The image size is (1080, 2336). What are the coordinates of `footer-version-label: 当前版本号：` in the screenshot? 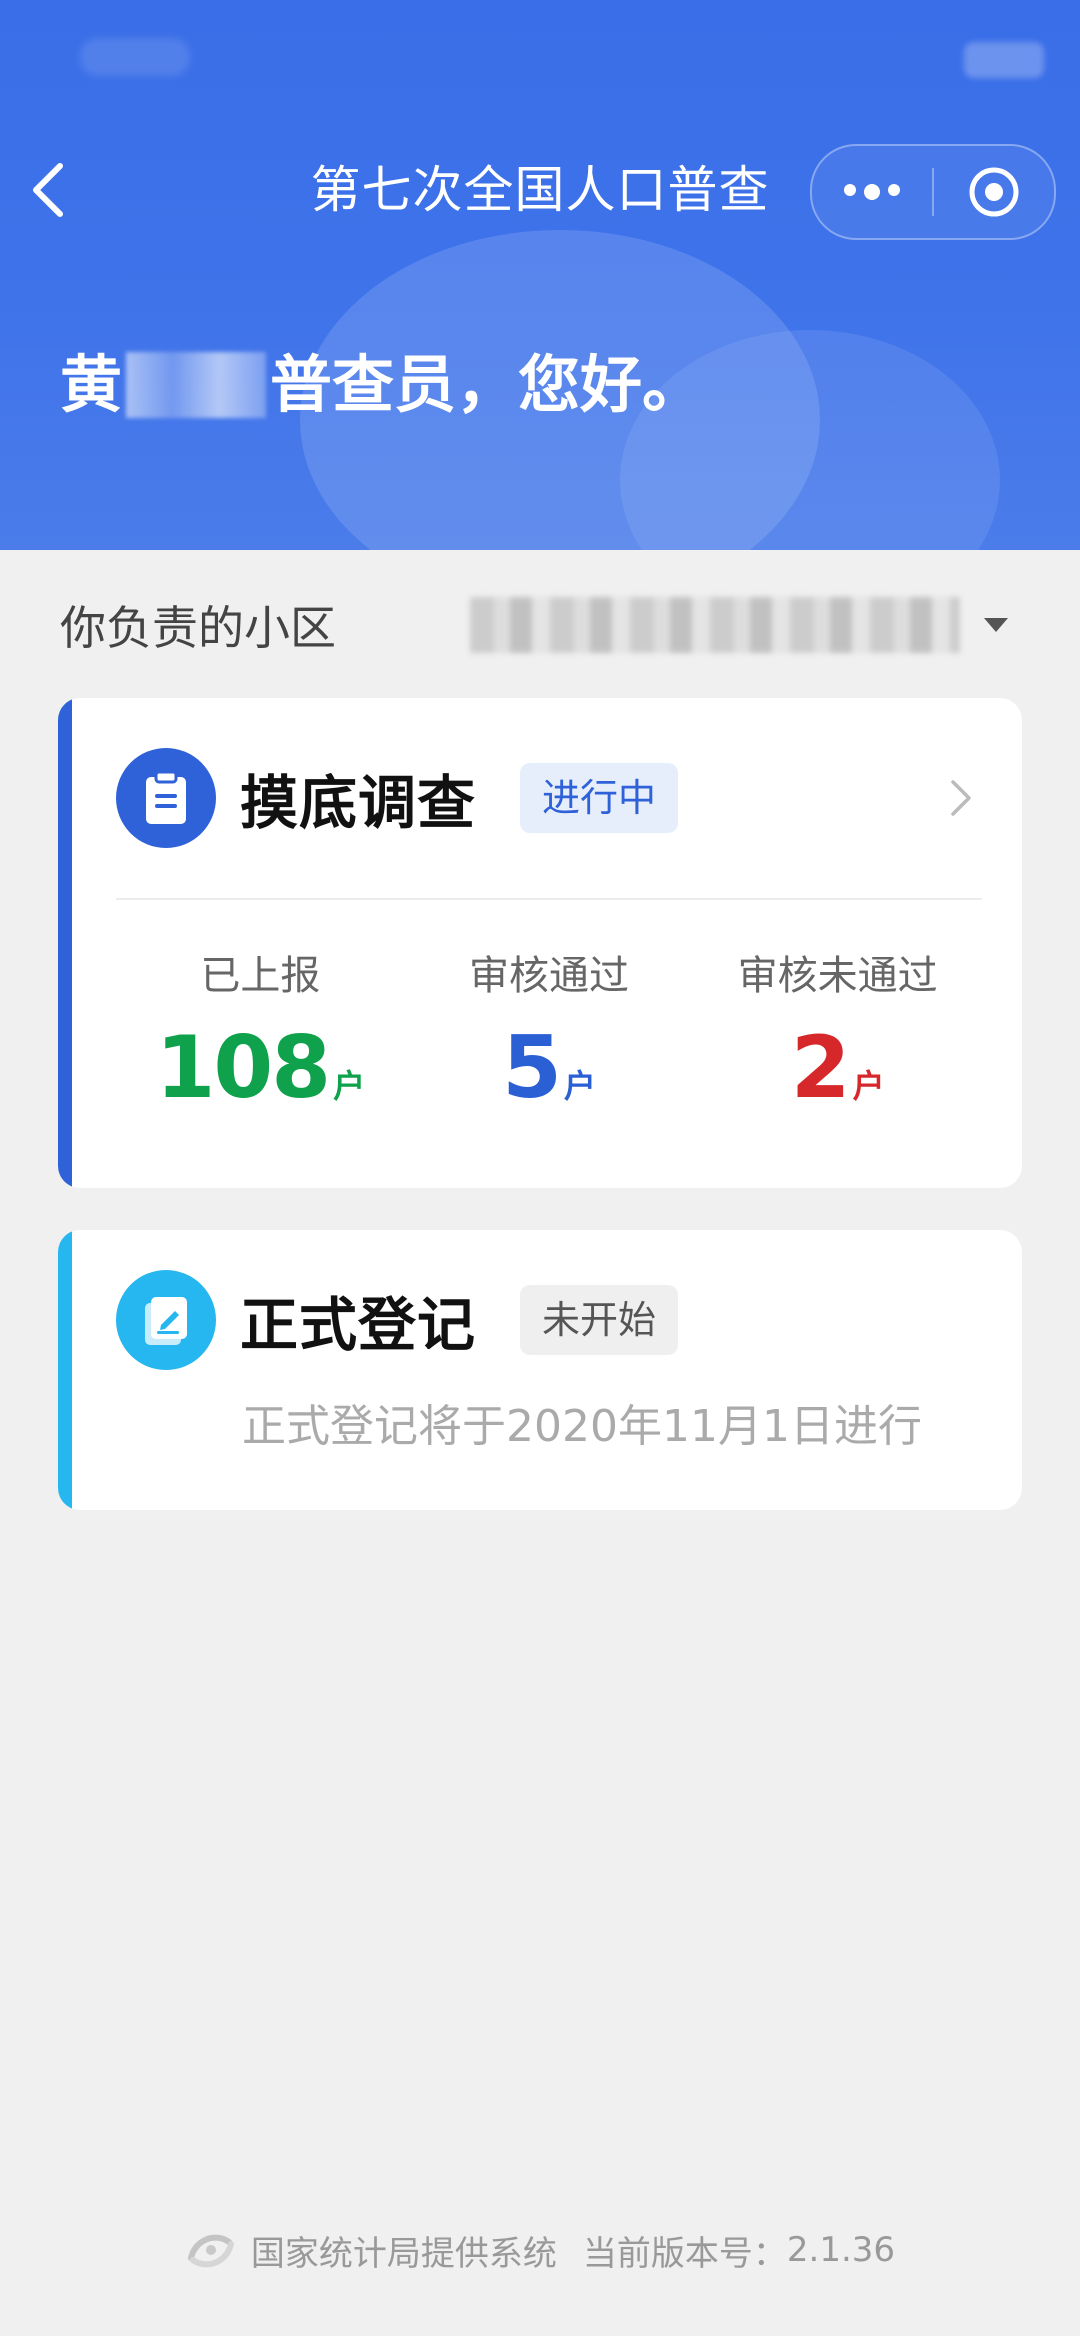 It's located at (684, 2253).